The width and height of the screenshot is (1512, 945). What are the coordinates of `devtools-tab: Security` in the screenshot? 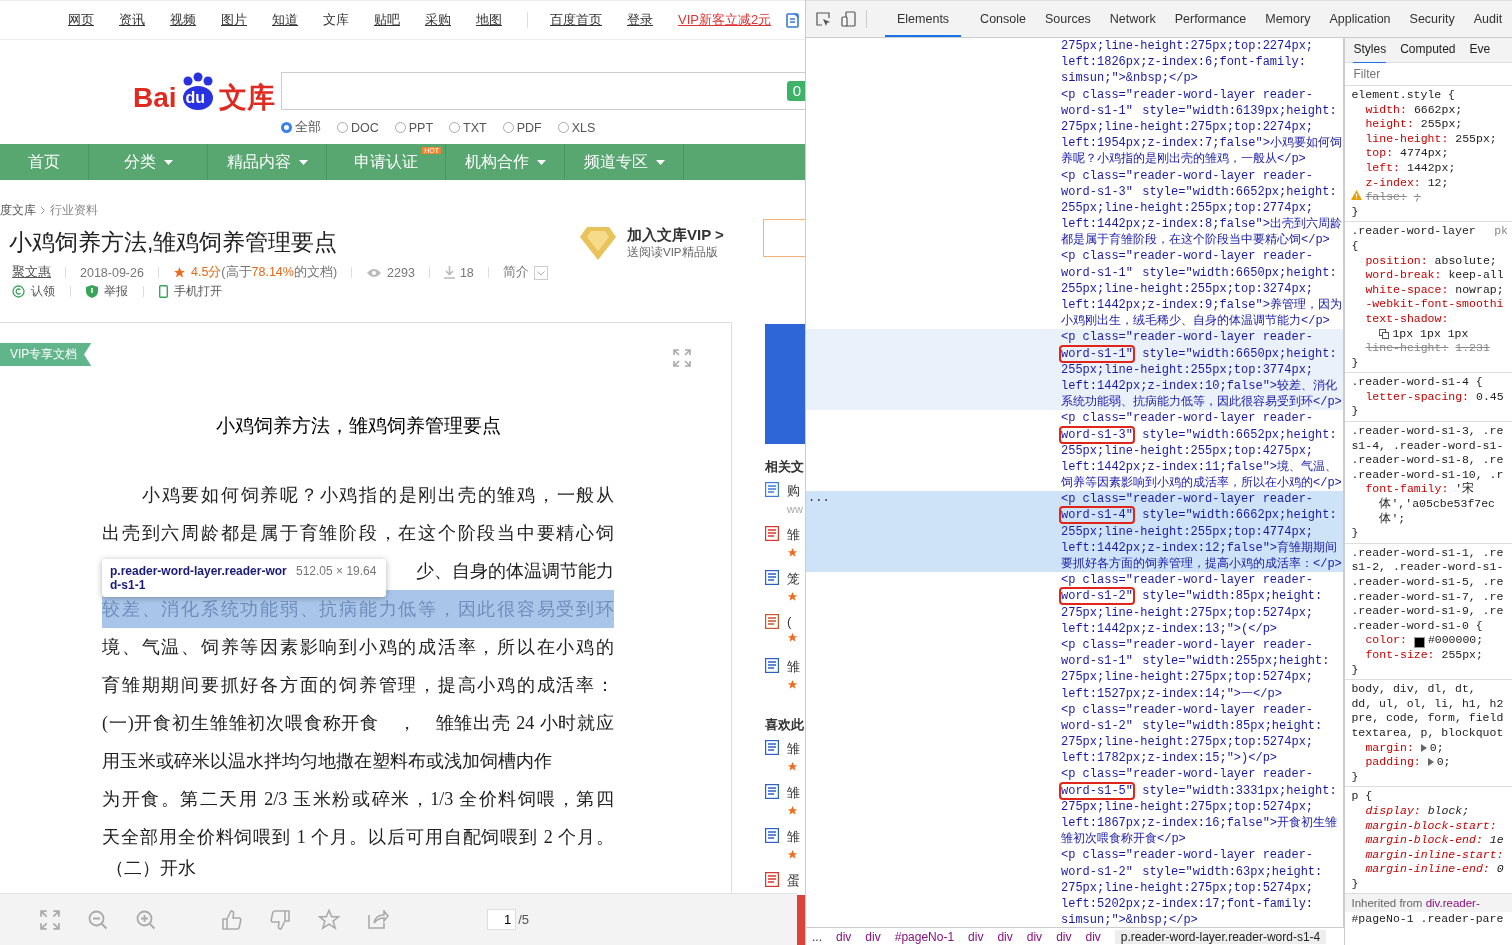 It's located at (1432, 19).